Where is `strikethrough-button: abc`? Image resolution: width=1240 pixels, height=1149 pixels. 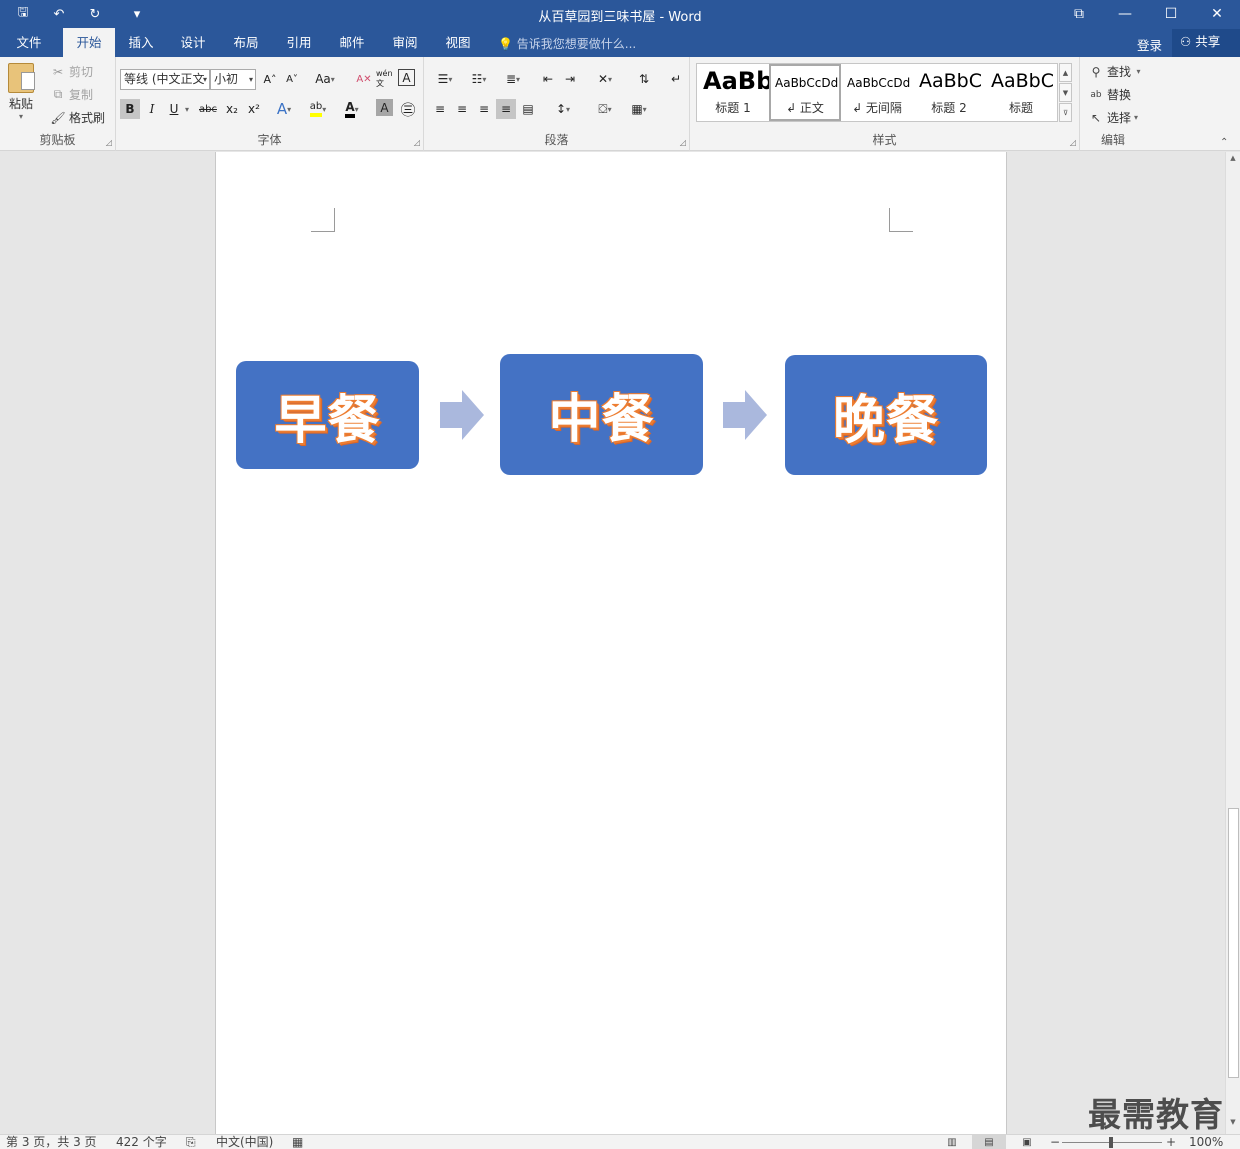 strikethrough-button: abc is located at coordinates (208, 109).